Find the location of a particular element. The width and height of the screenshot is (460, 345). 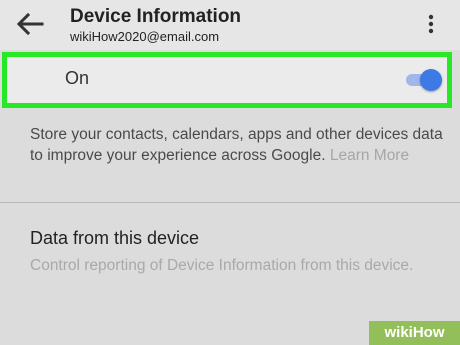

data-section-title: Data from this device is located at coordinates (114, 238).